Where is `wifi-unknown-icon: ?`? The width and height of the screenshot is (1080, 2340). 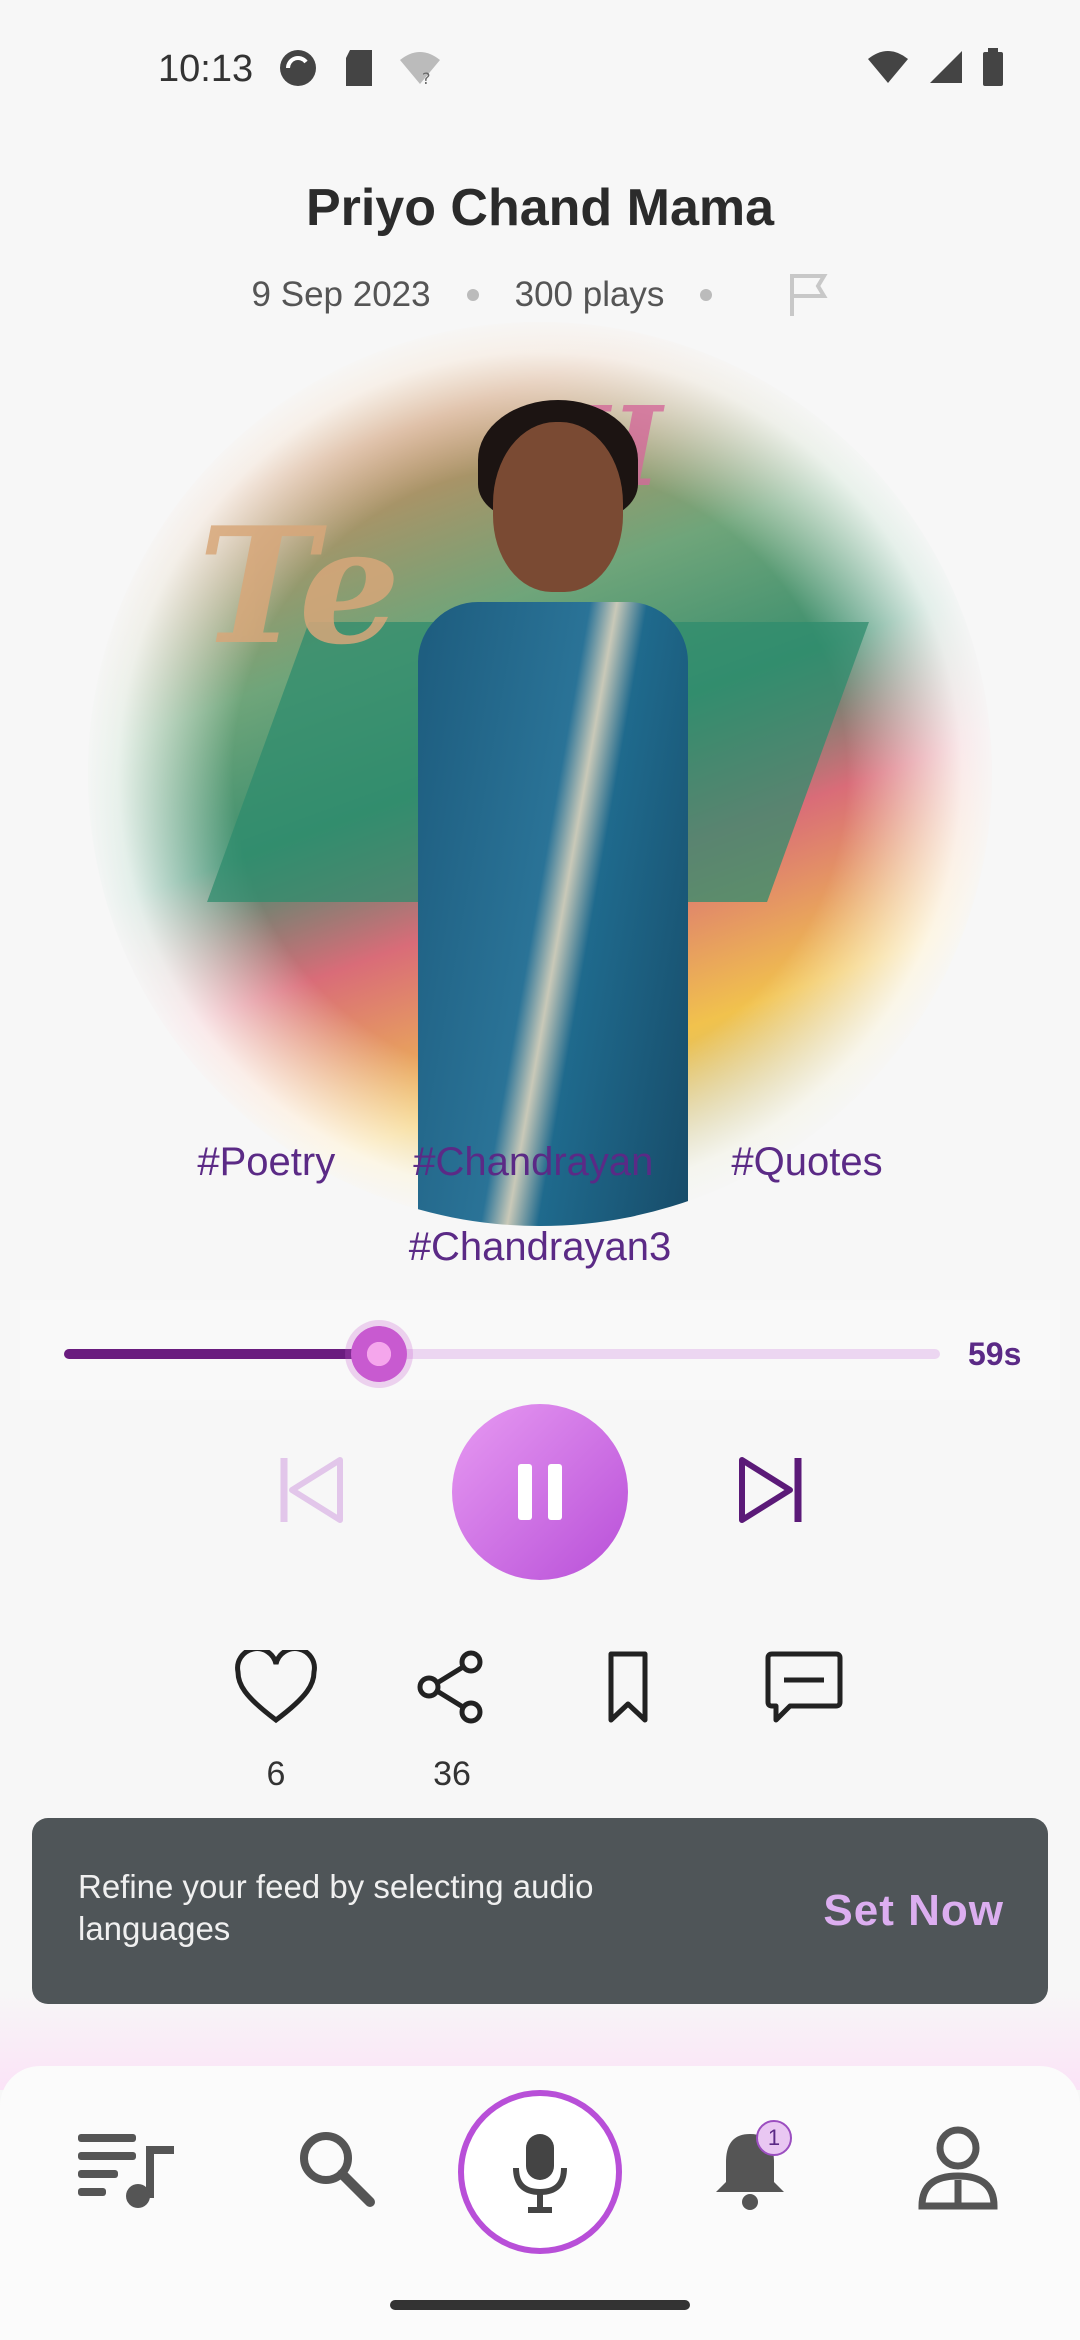
wifi-unknown-icon: ? is located at coordinates (420, 70).